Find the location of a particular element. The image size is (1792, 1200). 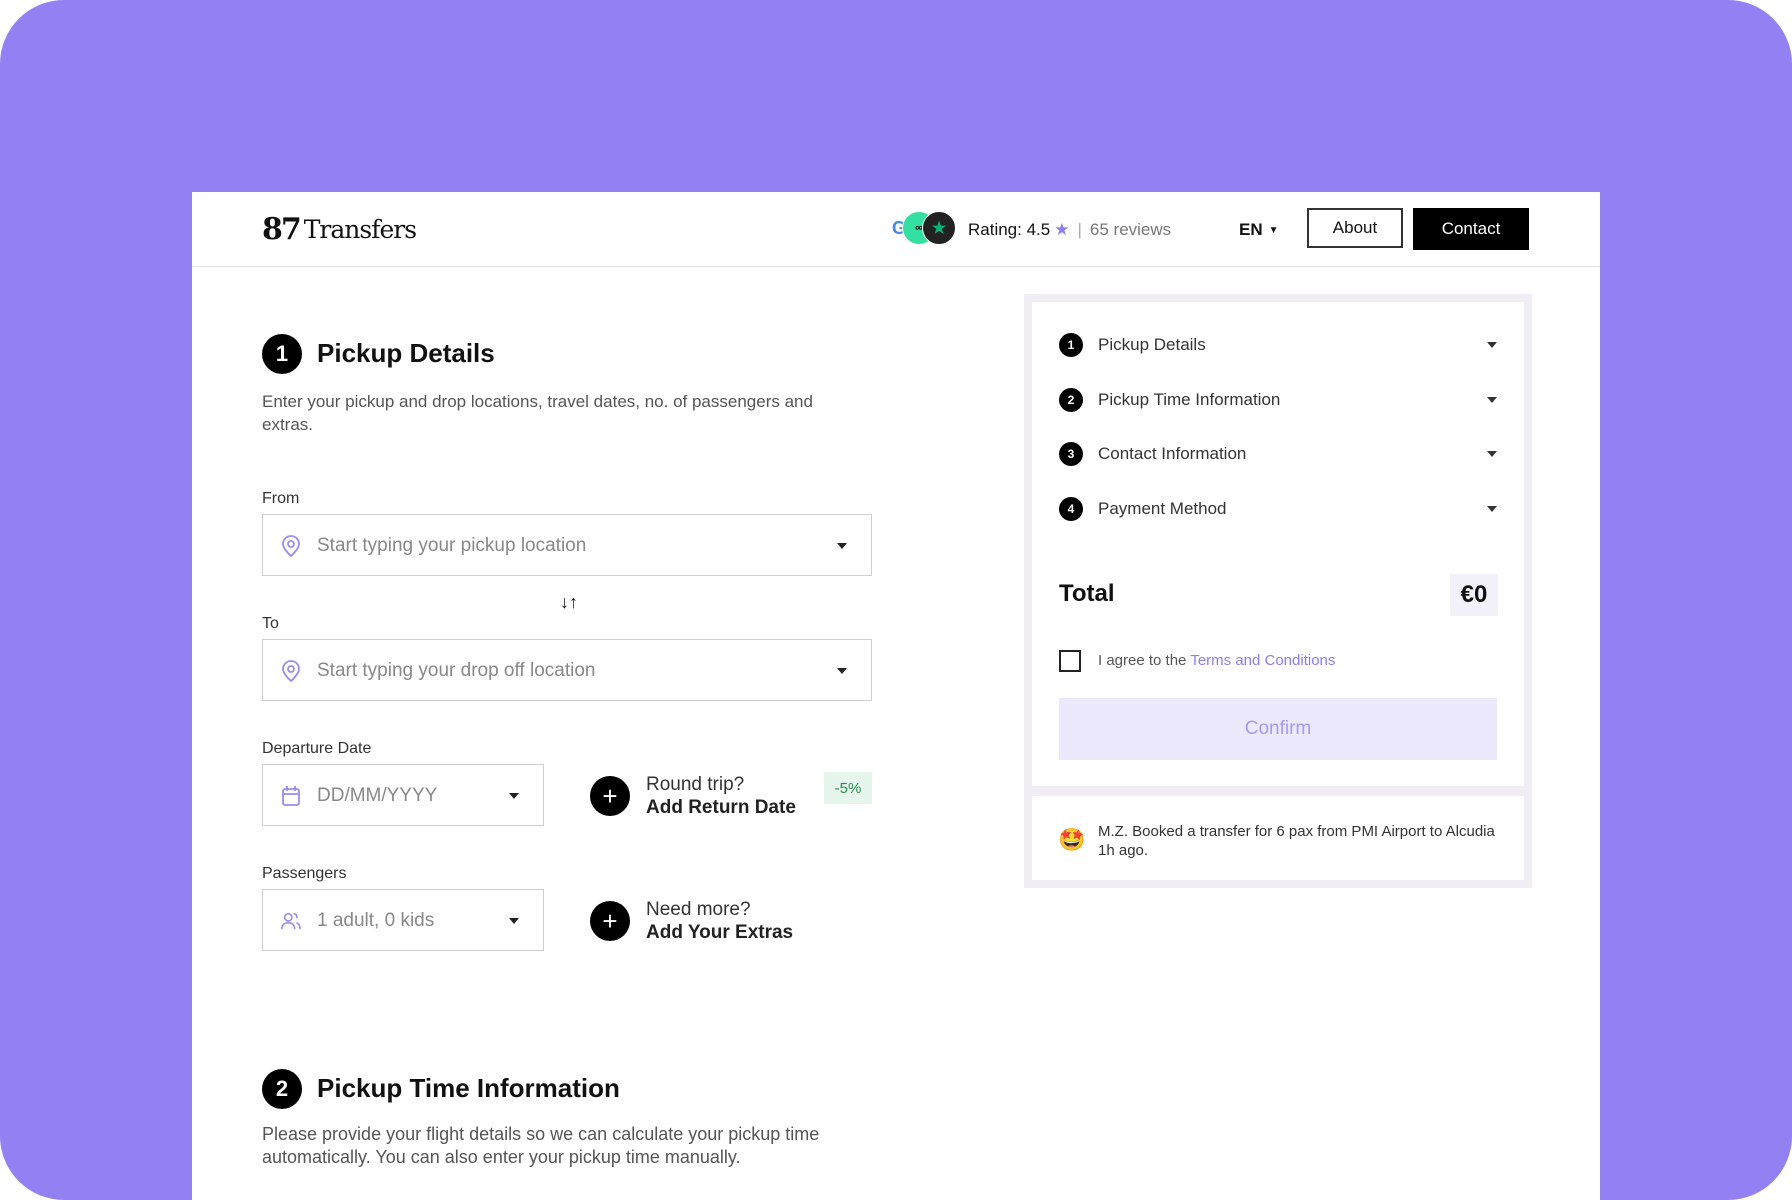

agree-prefix: I agree to the is located at coordinates (1142, 660).